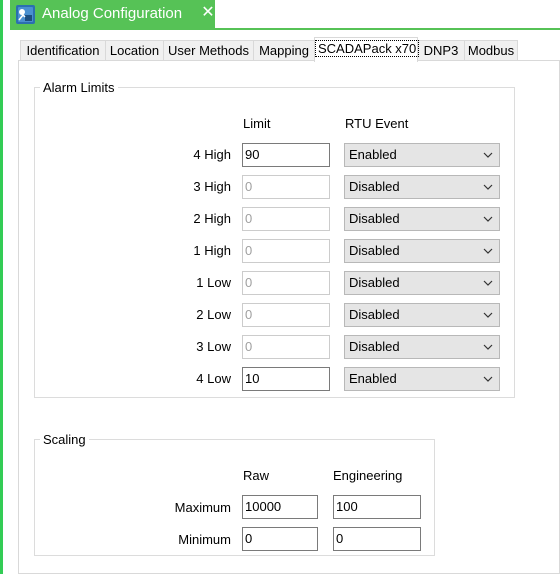  What do you see at coordinates (368, 475) in the screenshot?
I see `engineering-column-header: Engineering` at bounding box center [368, 475].